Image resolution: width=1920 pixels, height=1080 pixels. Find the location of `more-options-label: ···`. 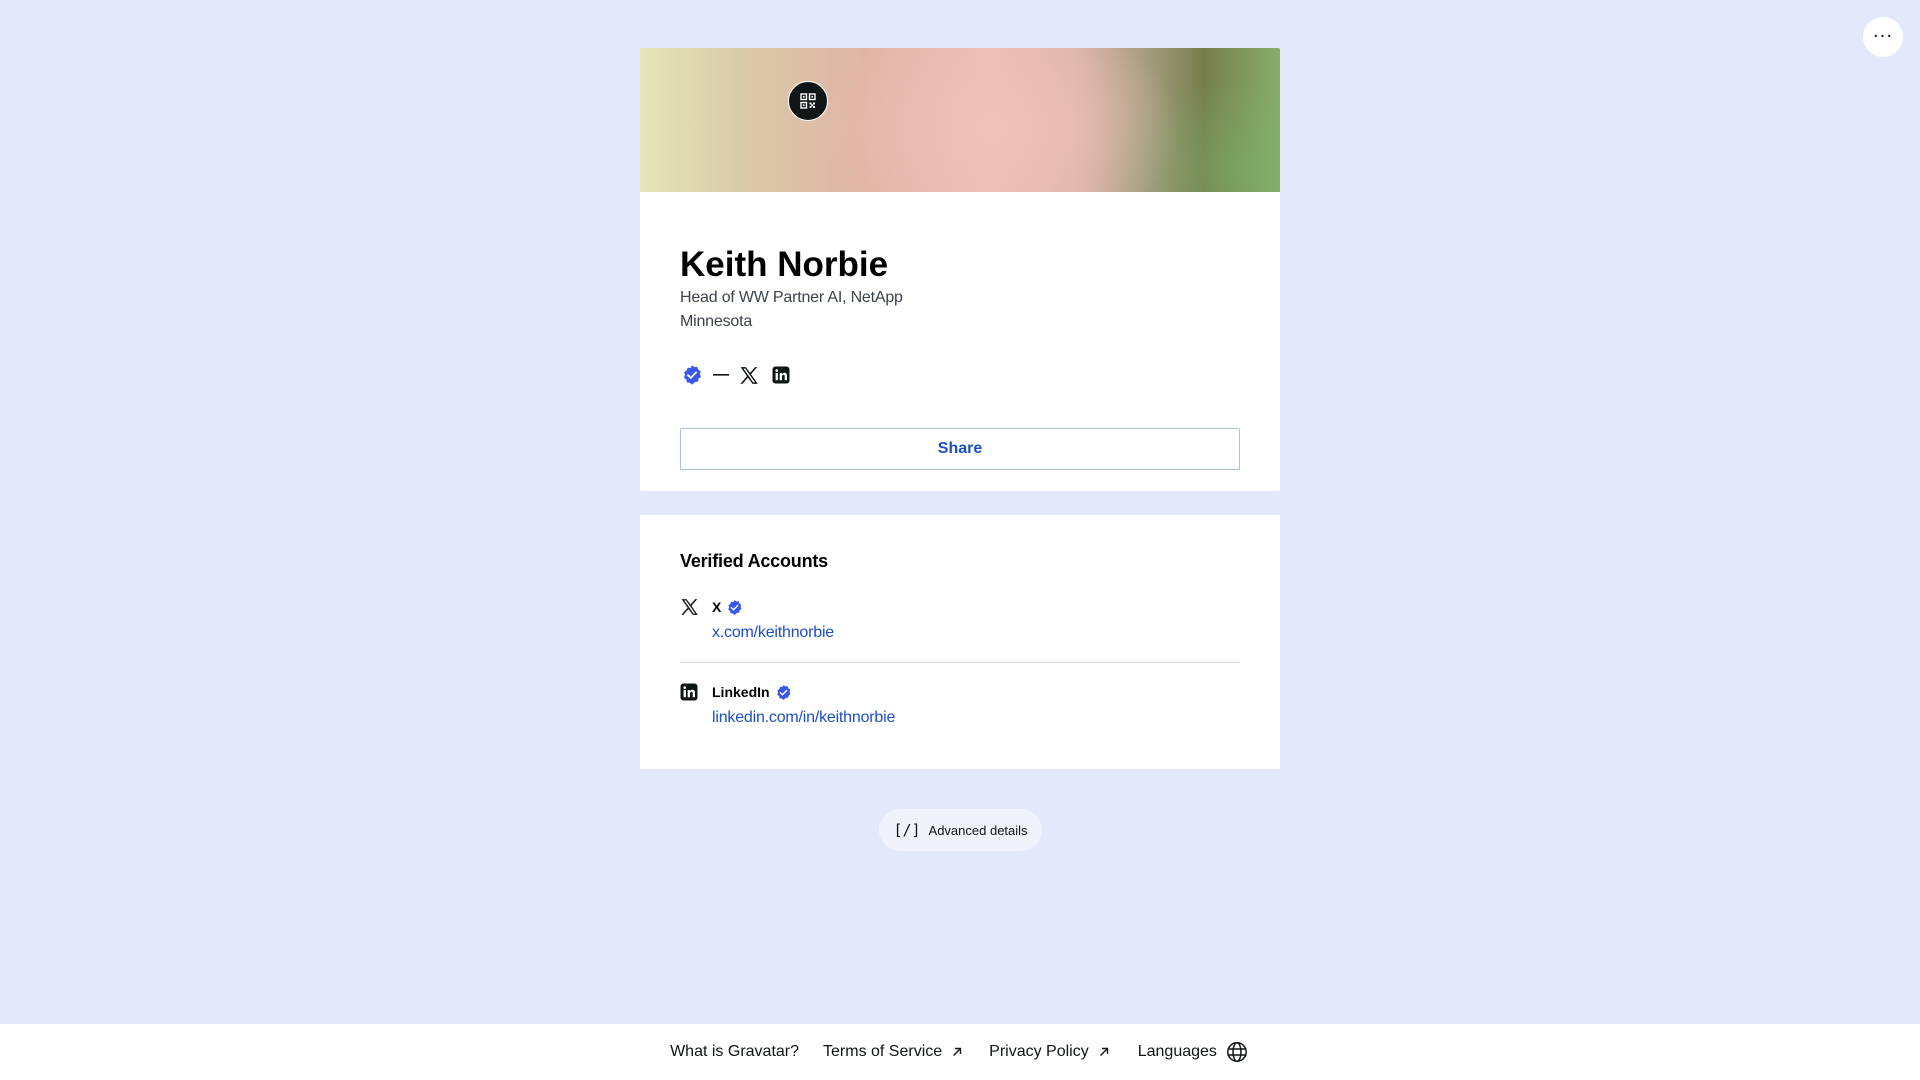

more-options-label: ··· is located at coordinates (1883, 36).